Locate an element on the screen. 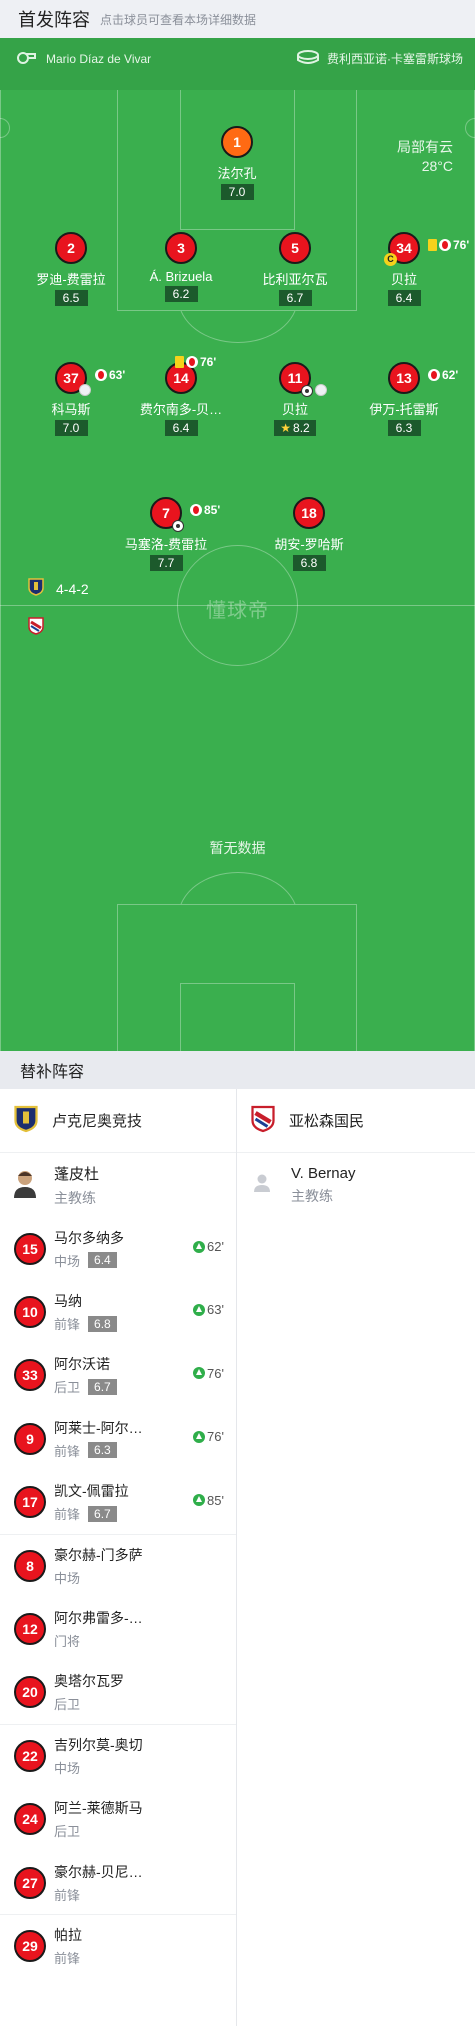 The width and height of the screenshot is (475, 2026). sub-number: 8 is located at coordinates (30, 1566).